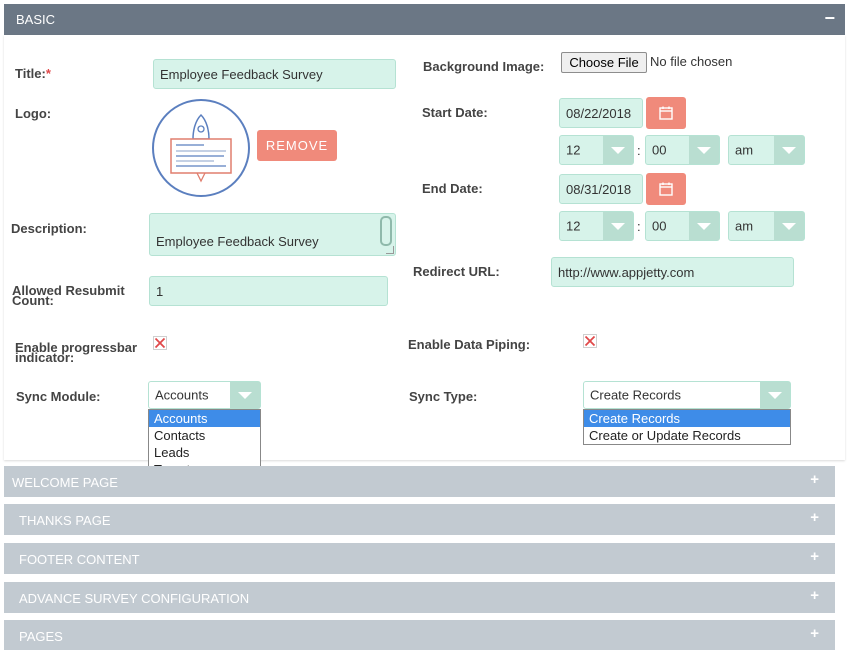 Image resolution: width=850 pixels, height=650 pixels. Describe the element at coordinates (691, 61) in the screenshot. I see `no-file-text: No file chosen` at that location.